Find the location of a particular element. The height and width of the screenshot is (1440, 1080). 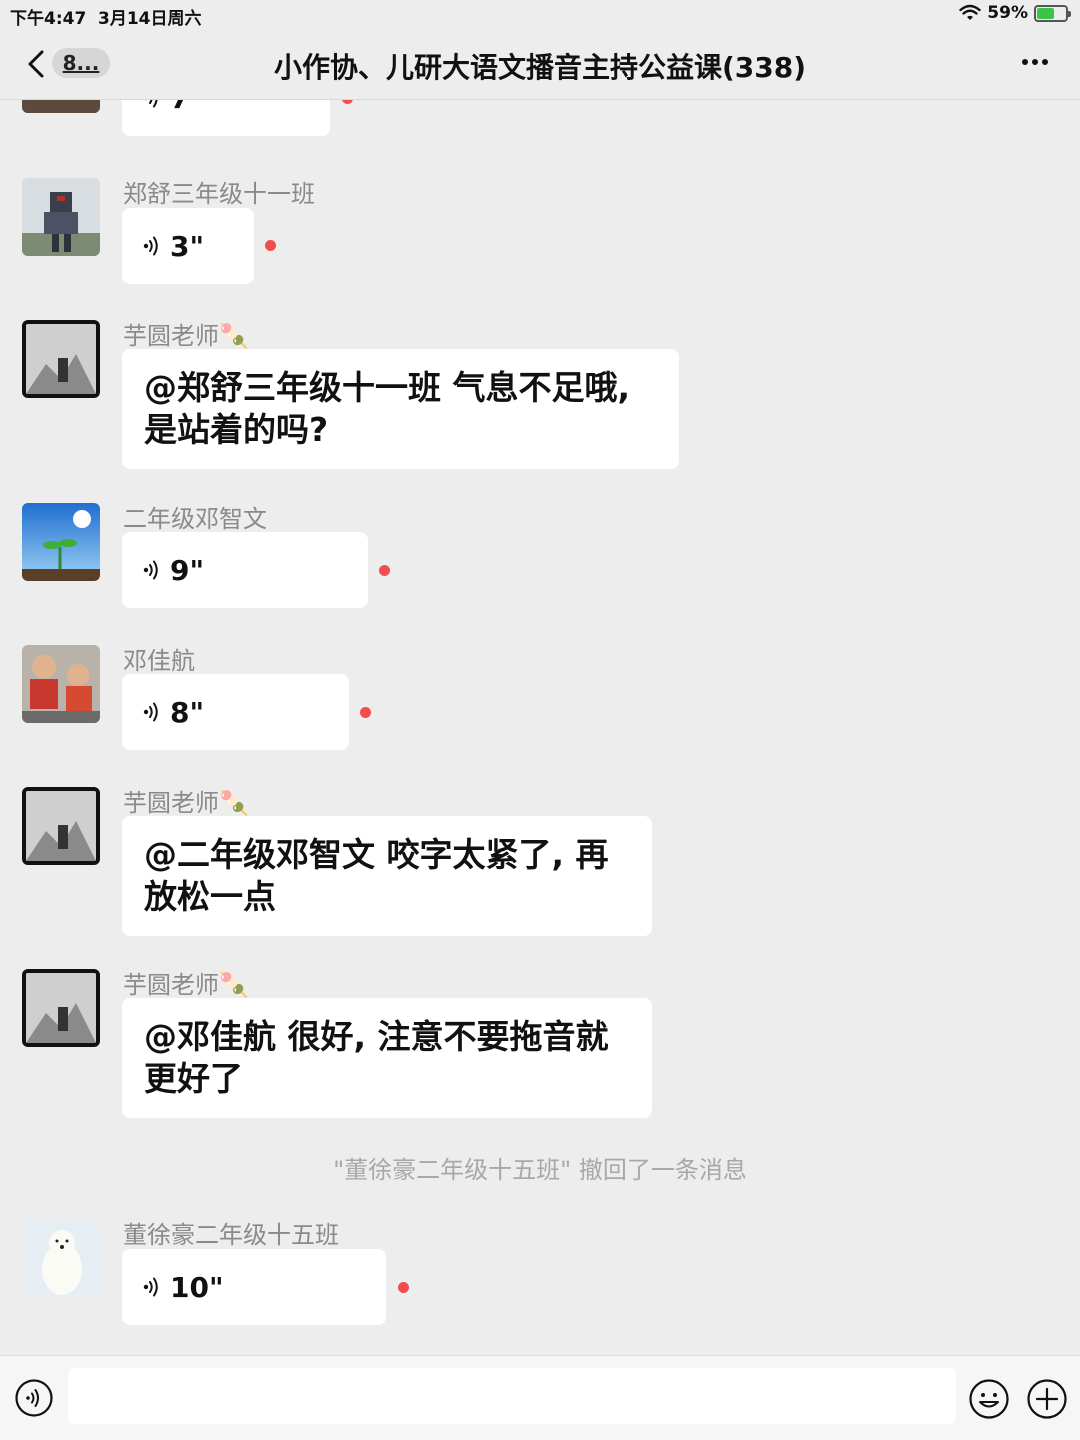

sender-name: 董徐豪二年级十五班 is located at coordinates (231, 1235).